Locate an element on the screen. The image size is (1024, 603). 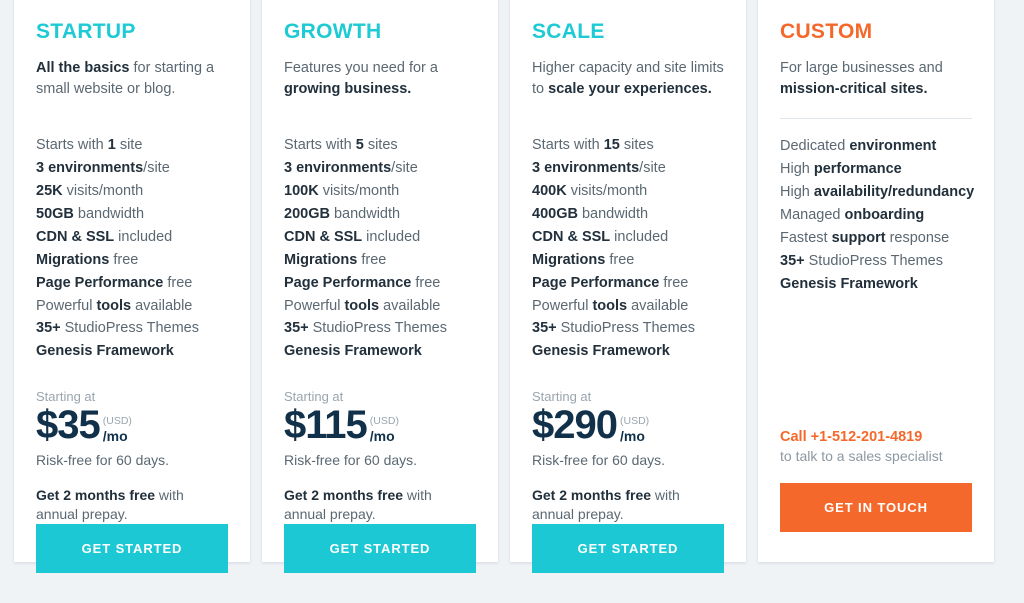
price-row: $35 (USD) /mo is located at coordinates (132, 424).